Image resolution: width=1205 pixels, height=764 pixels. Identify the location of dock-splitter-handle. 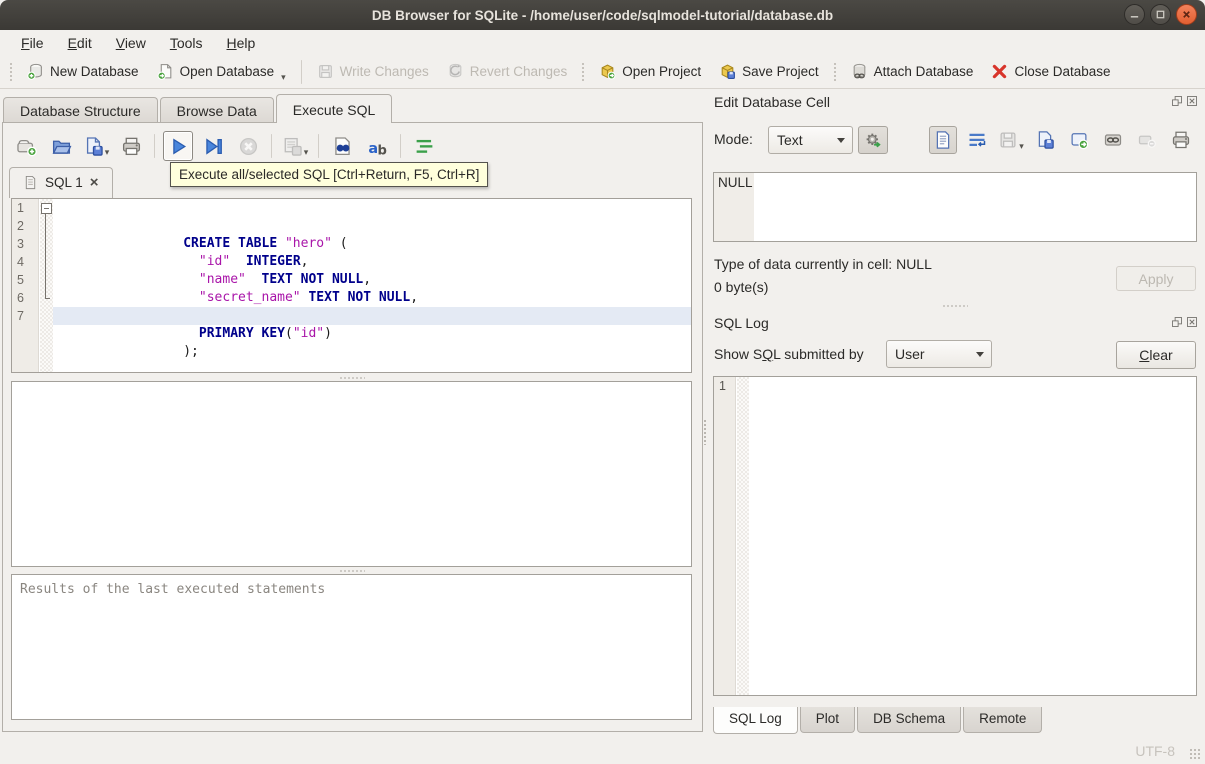
(955, 305).